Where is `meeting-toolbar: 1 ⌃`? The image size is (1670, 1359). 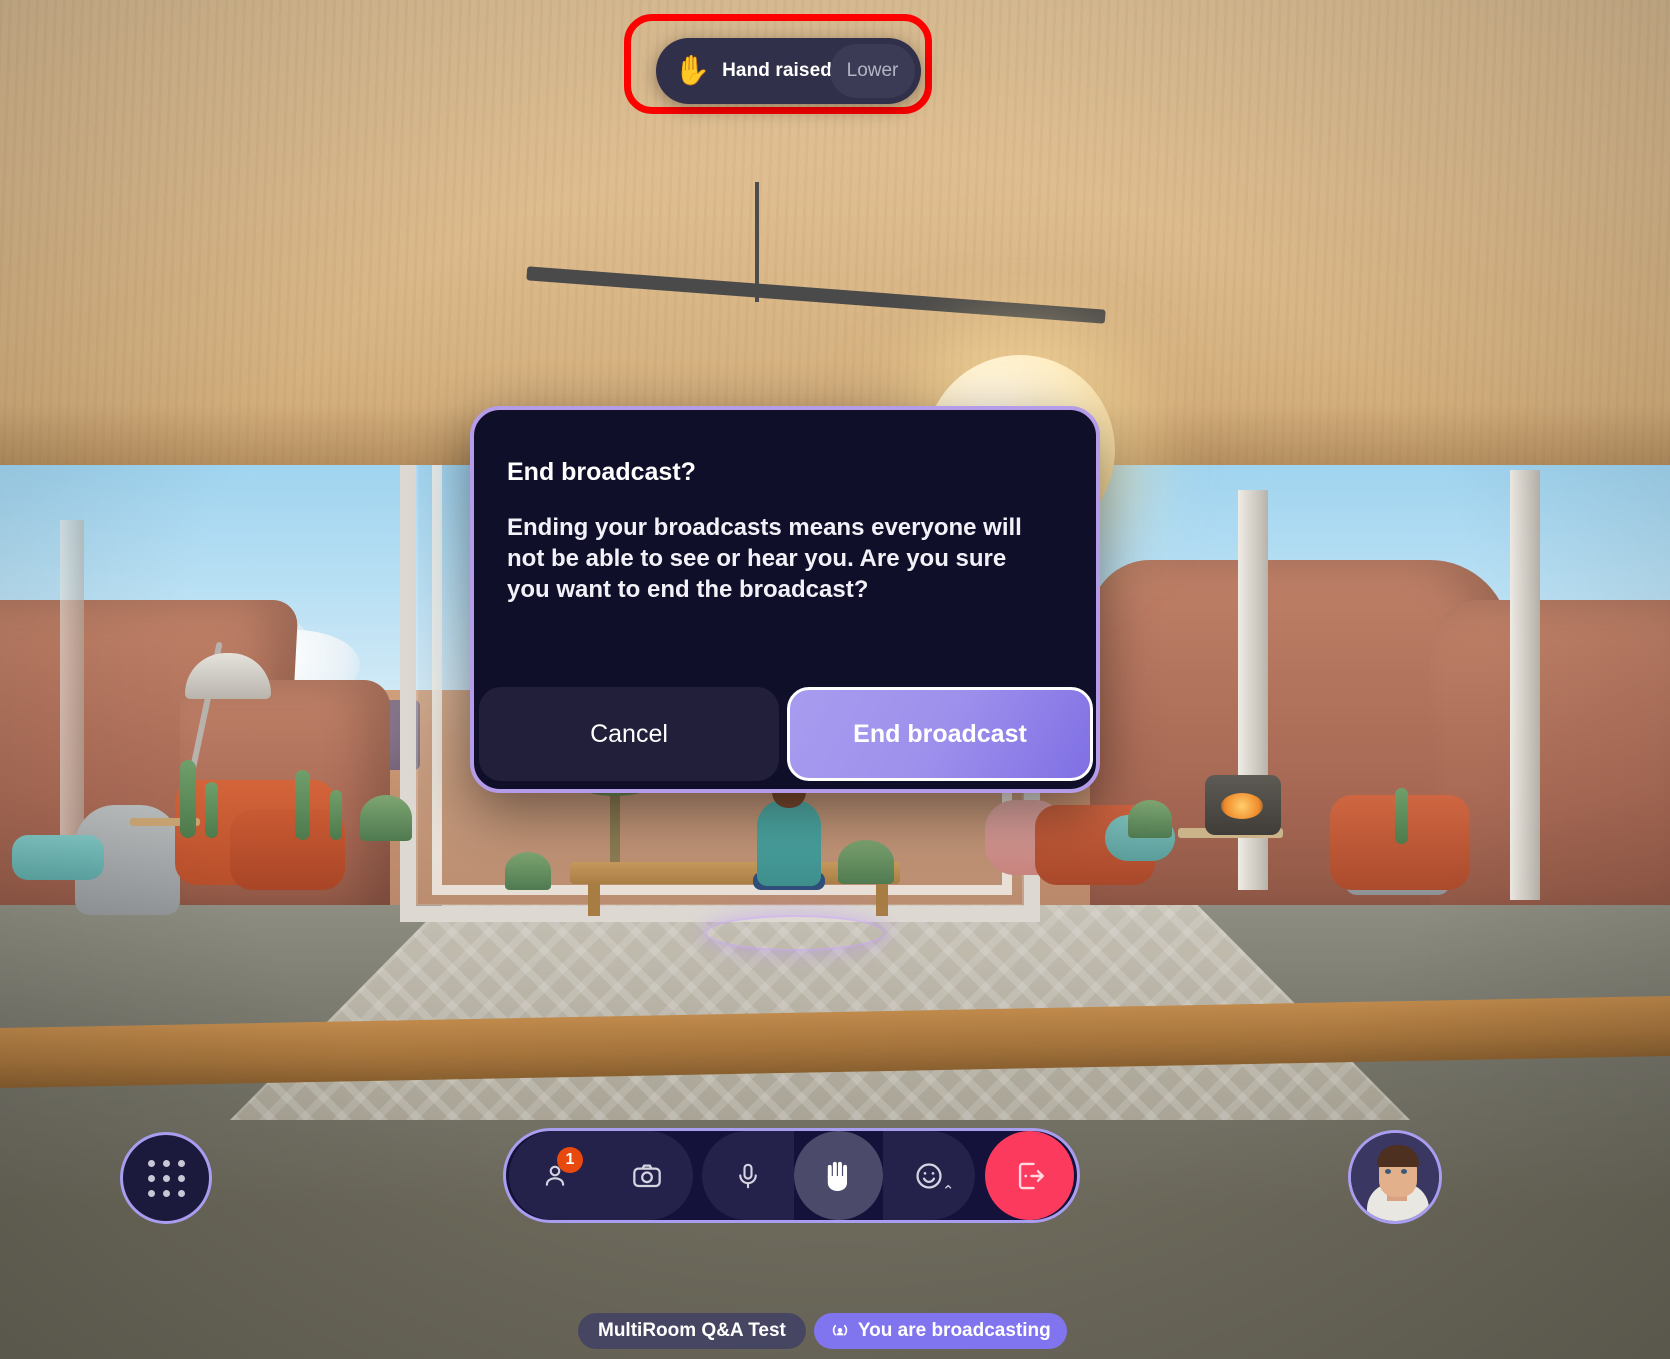
meeting-toolbar: 1 ⌃ is located at coordinates (791, 1175).